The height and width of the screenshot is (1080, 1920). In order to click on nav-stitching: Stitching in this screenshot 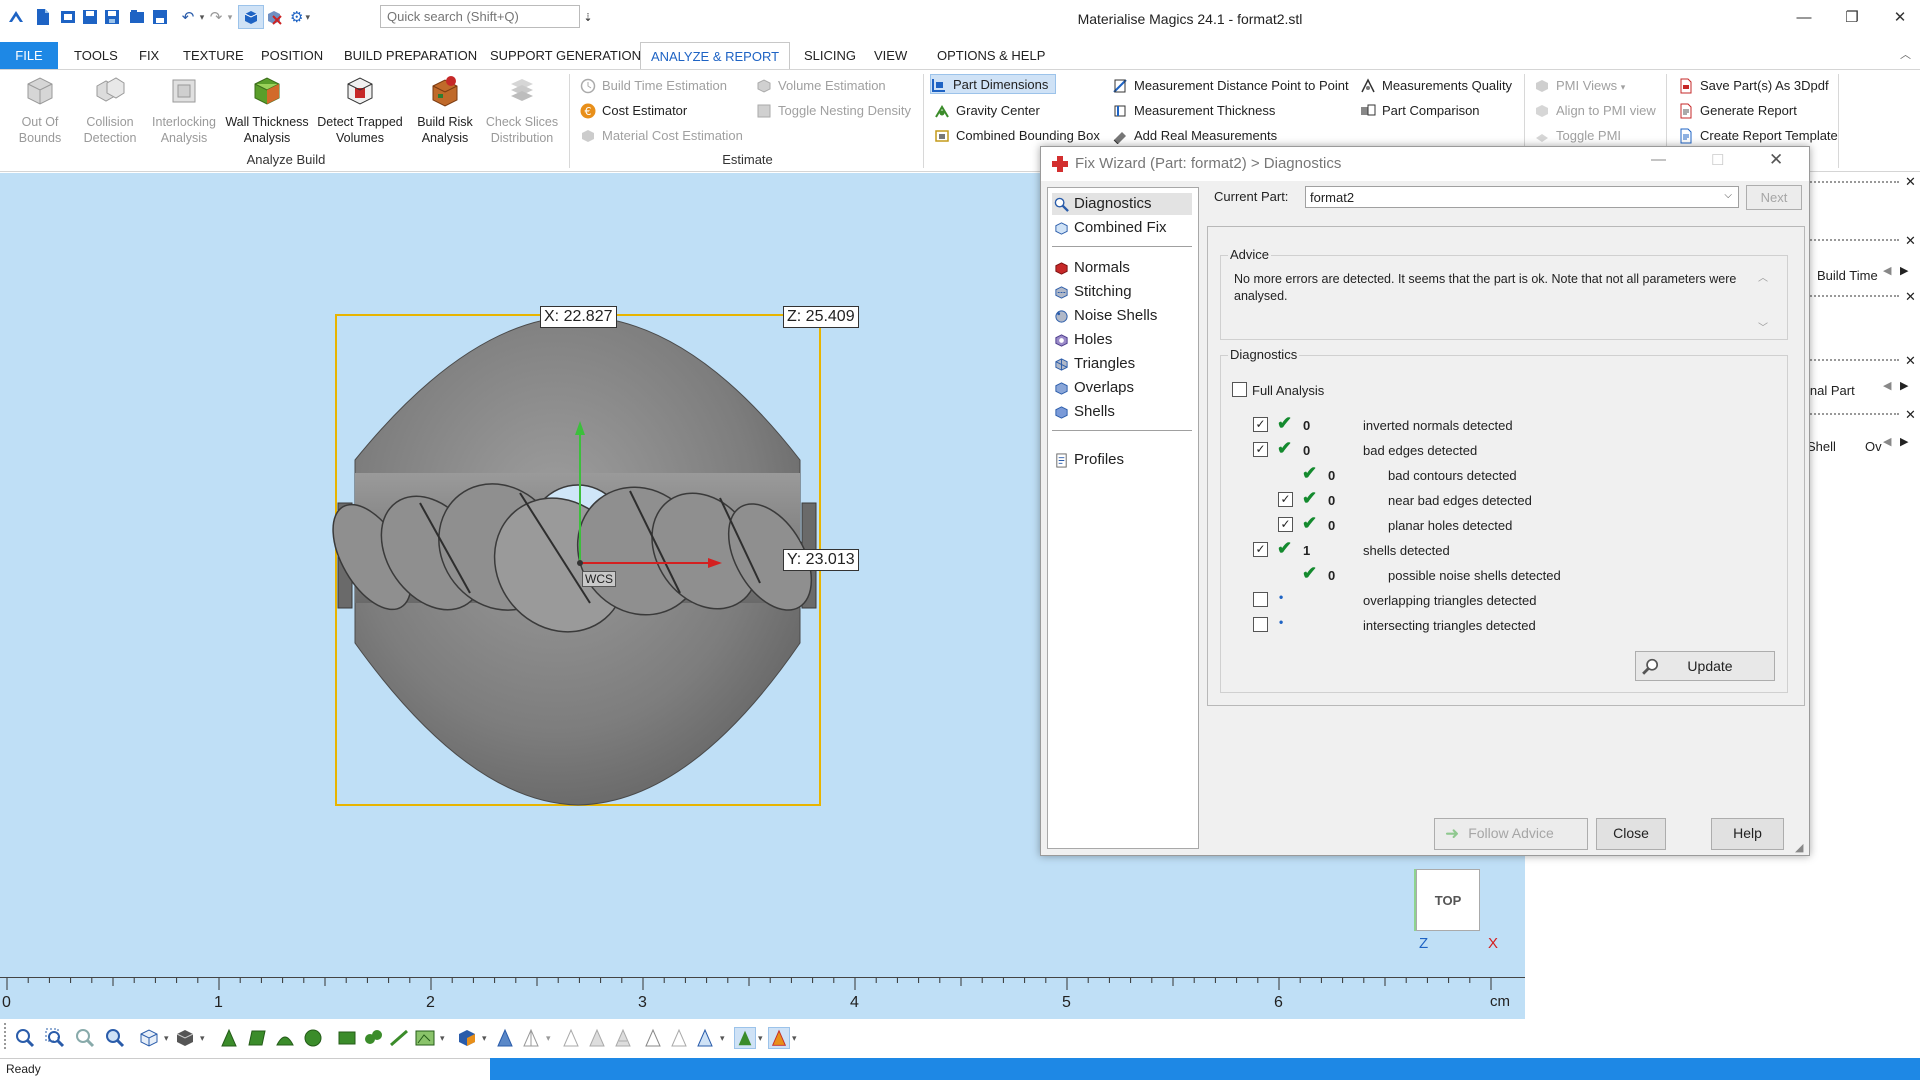, I will do `click(1122, 292)`.